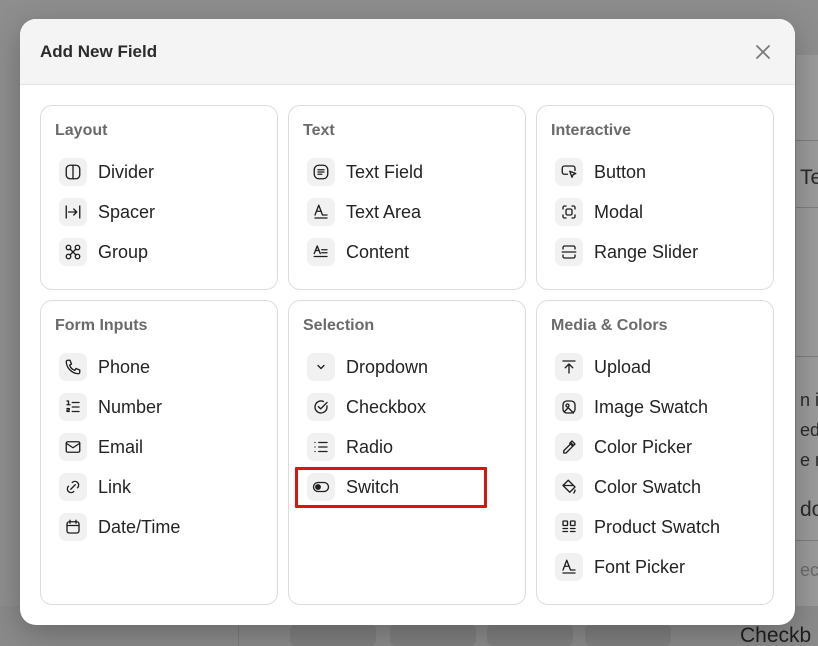  What do you see at coordinates (73, 367) in the screenshot?
I see `phone-icon` at bounding box center [73, 367].